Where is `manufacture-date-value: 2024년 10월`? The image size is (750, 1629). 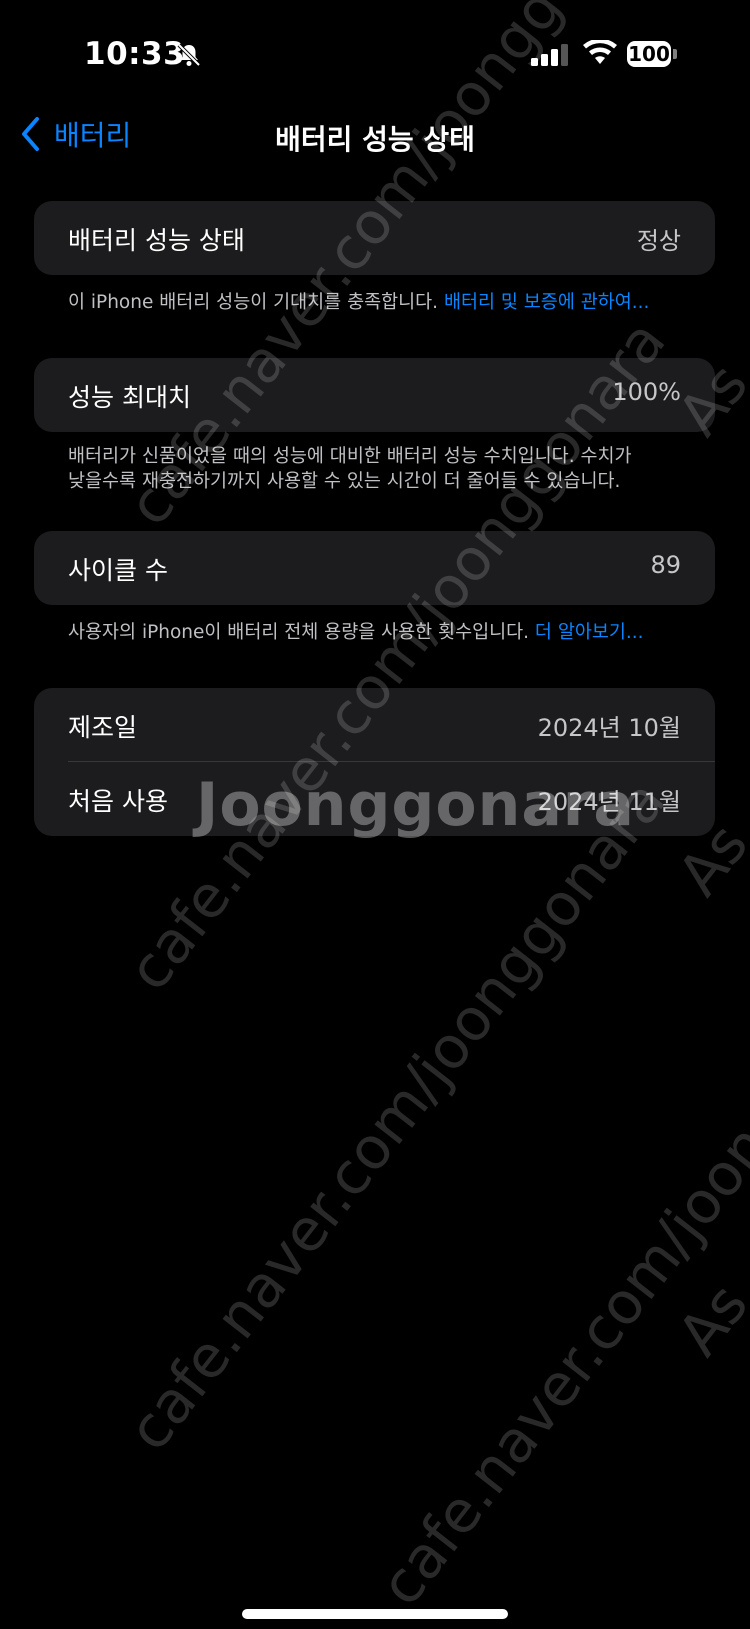 manufacture-date-value: 2024년 10월 is located at coordinates (609, 728).